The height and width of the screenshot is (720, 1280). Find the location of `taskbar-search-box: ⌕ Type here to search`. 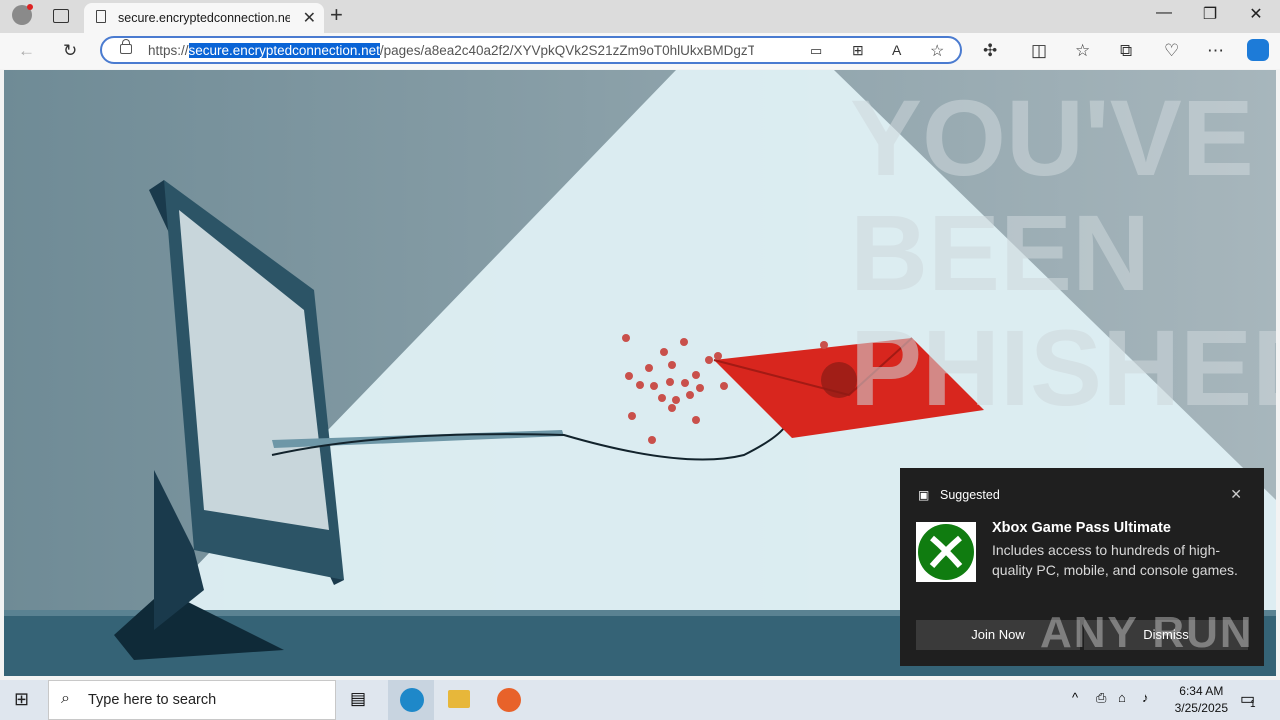

taskbar-search-box: ⌕ Type here to search is located at coordinates (192, 700).